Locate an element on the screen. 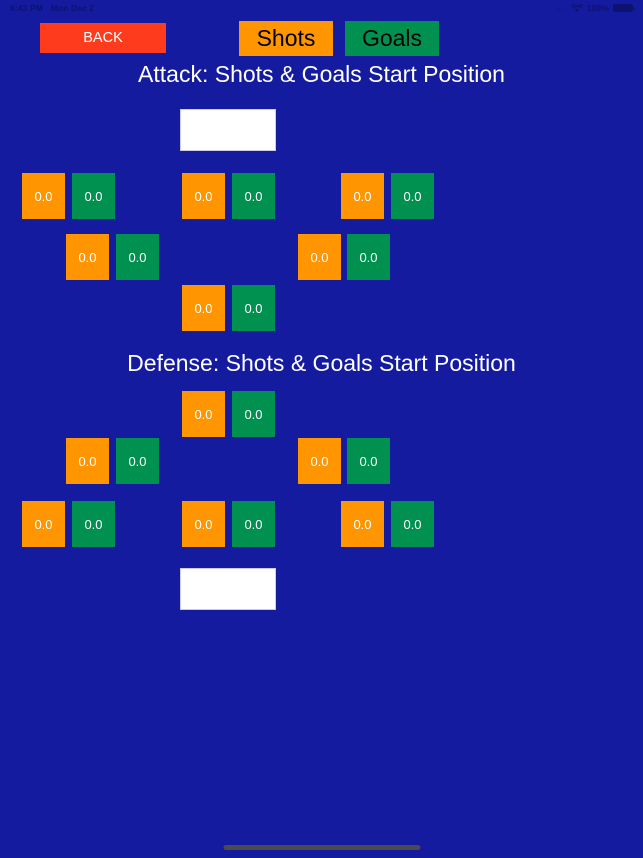 Image resolution: width=643 pixels, height=858 pixels. goals-button: Goals is located at coordinates (392, 38).